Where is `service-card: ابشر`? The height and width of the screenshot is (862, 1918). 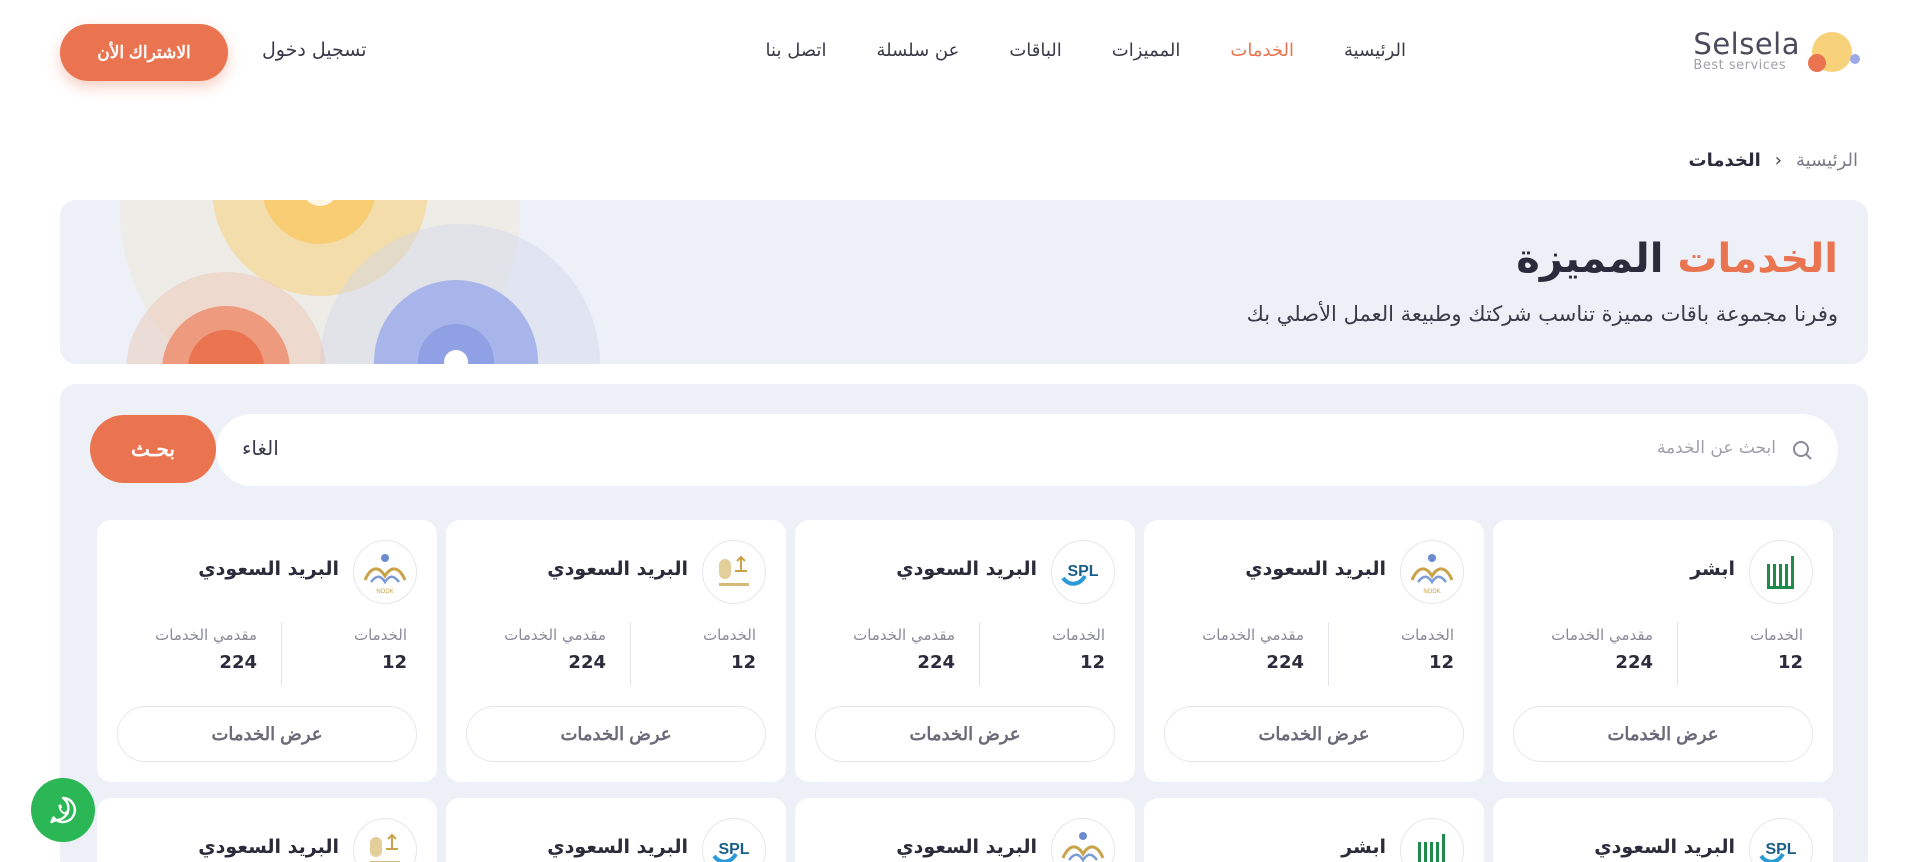
service-card: ابشر is located at coordinates (1314, 830).